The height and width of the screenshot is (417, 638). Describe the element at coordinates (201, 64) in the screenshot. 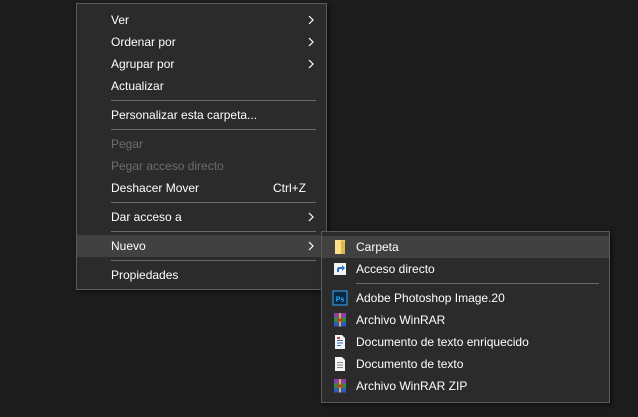

I see `menu-item-agrupar-por: Agrupar por` at that location.